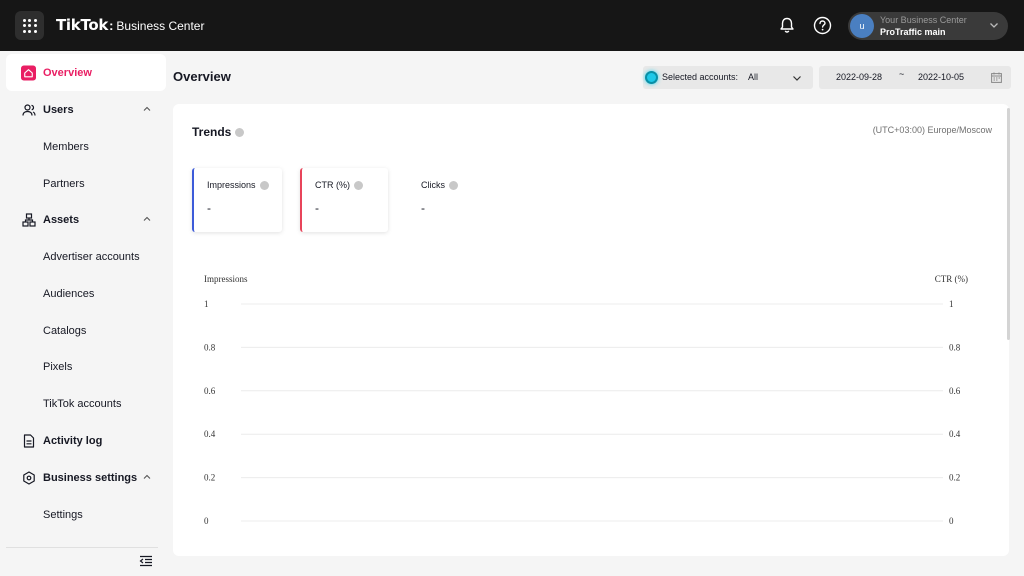 This screenshot has width=1024, height=576. I want to click on avatar: u, so click(862, 26).